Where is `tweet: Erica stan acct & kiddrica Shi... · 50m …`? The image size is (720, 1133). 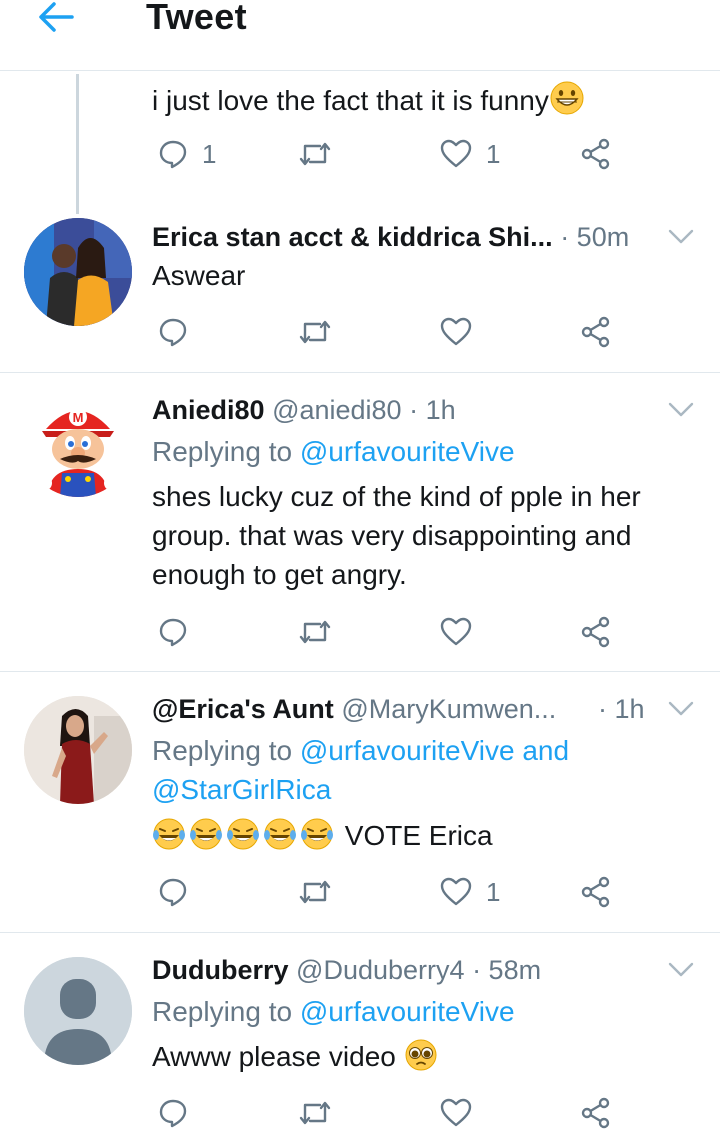
tweet: Erica stan acct & kiddrica Shi... · 50m … is located at coordinates (360, 291).